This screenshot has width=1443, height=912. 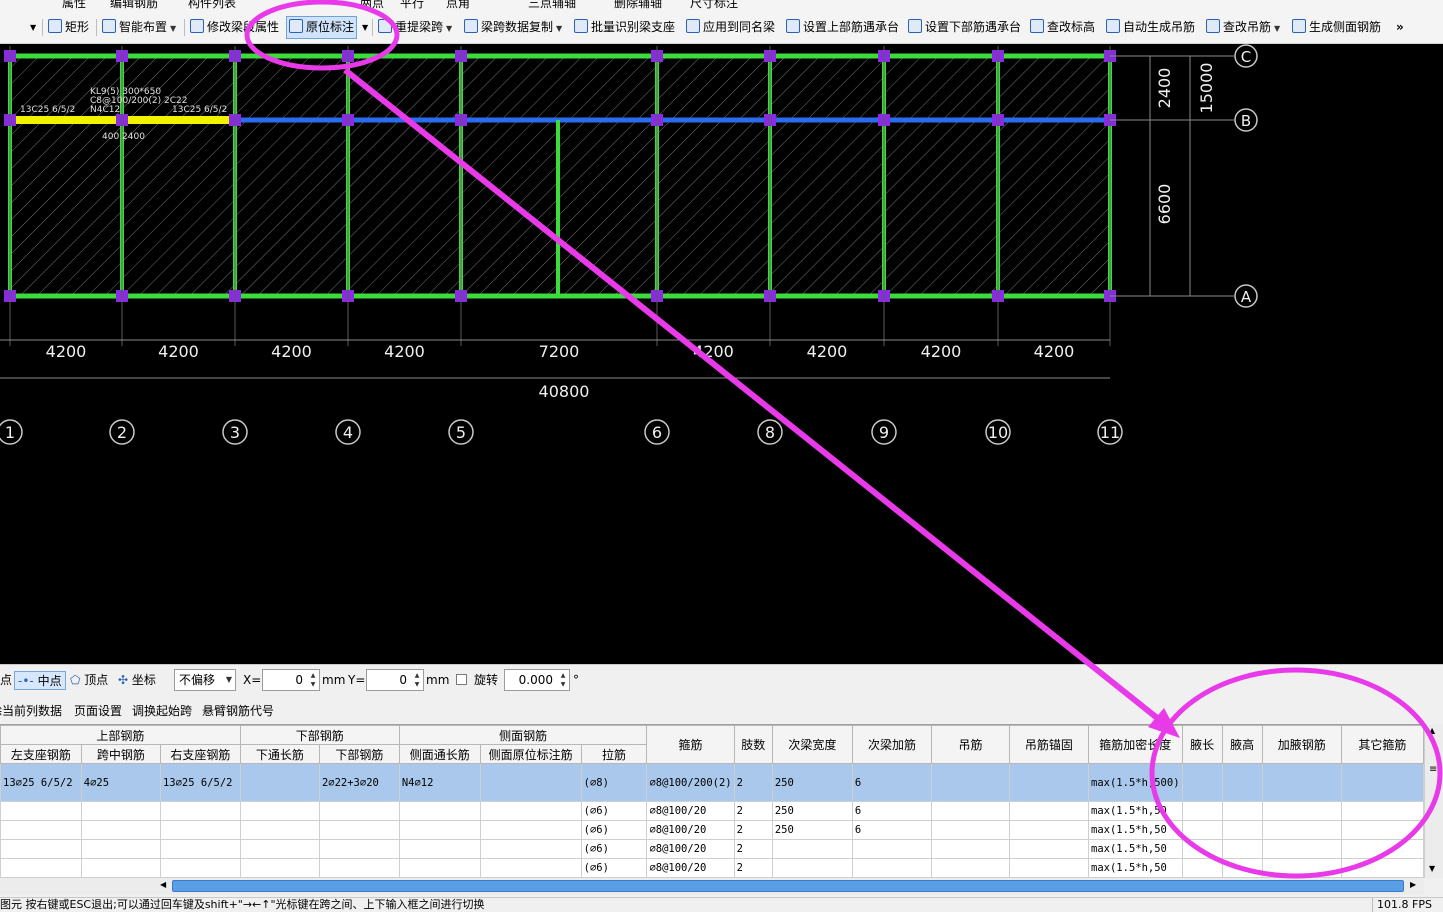 I want to click on span-data-copy-button: 梁跨数据复制 ▼, so click(x=513, y=27).